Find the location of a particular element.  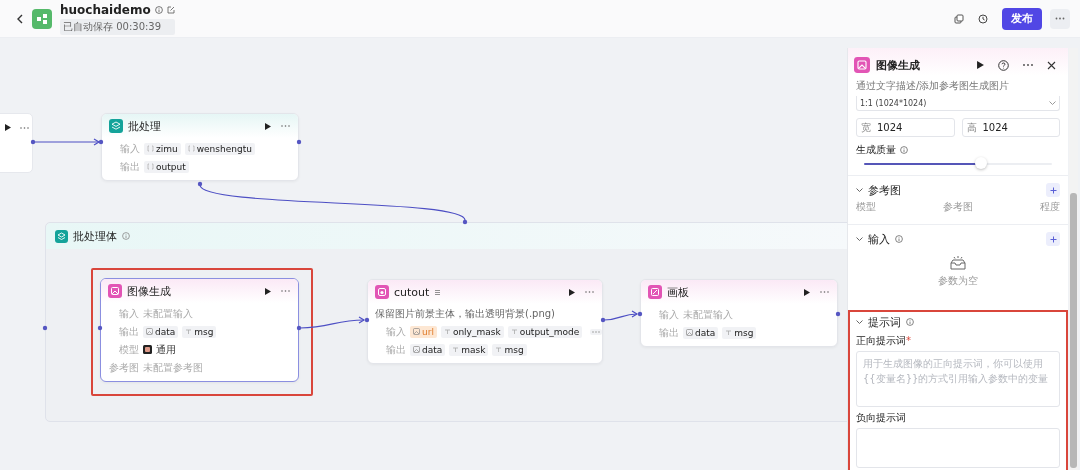

empty-value: 未配置输入 is located at coordinates (708, 314).